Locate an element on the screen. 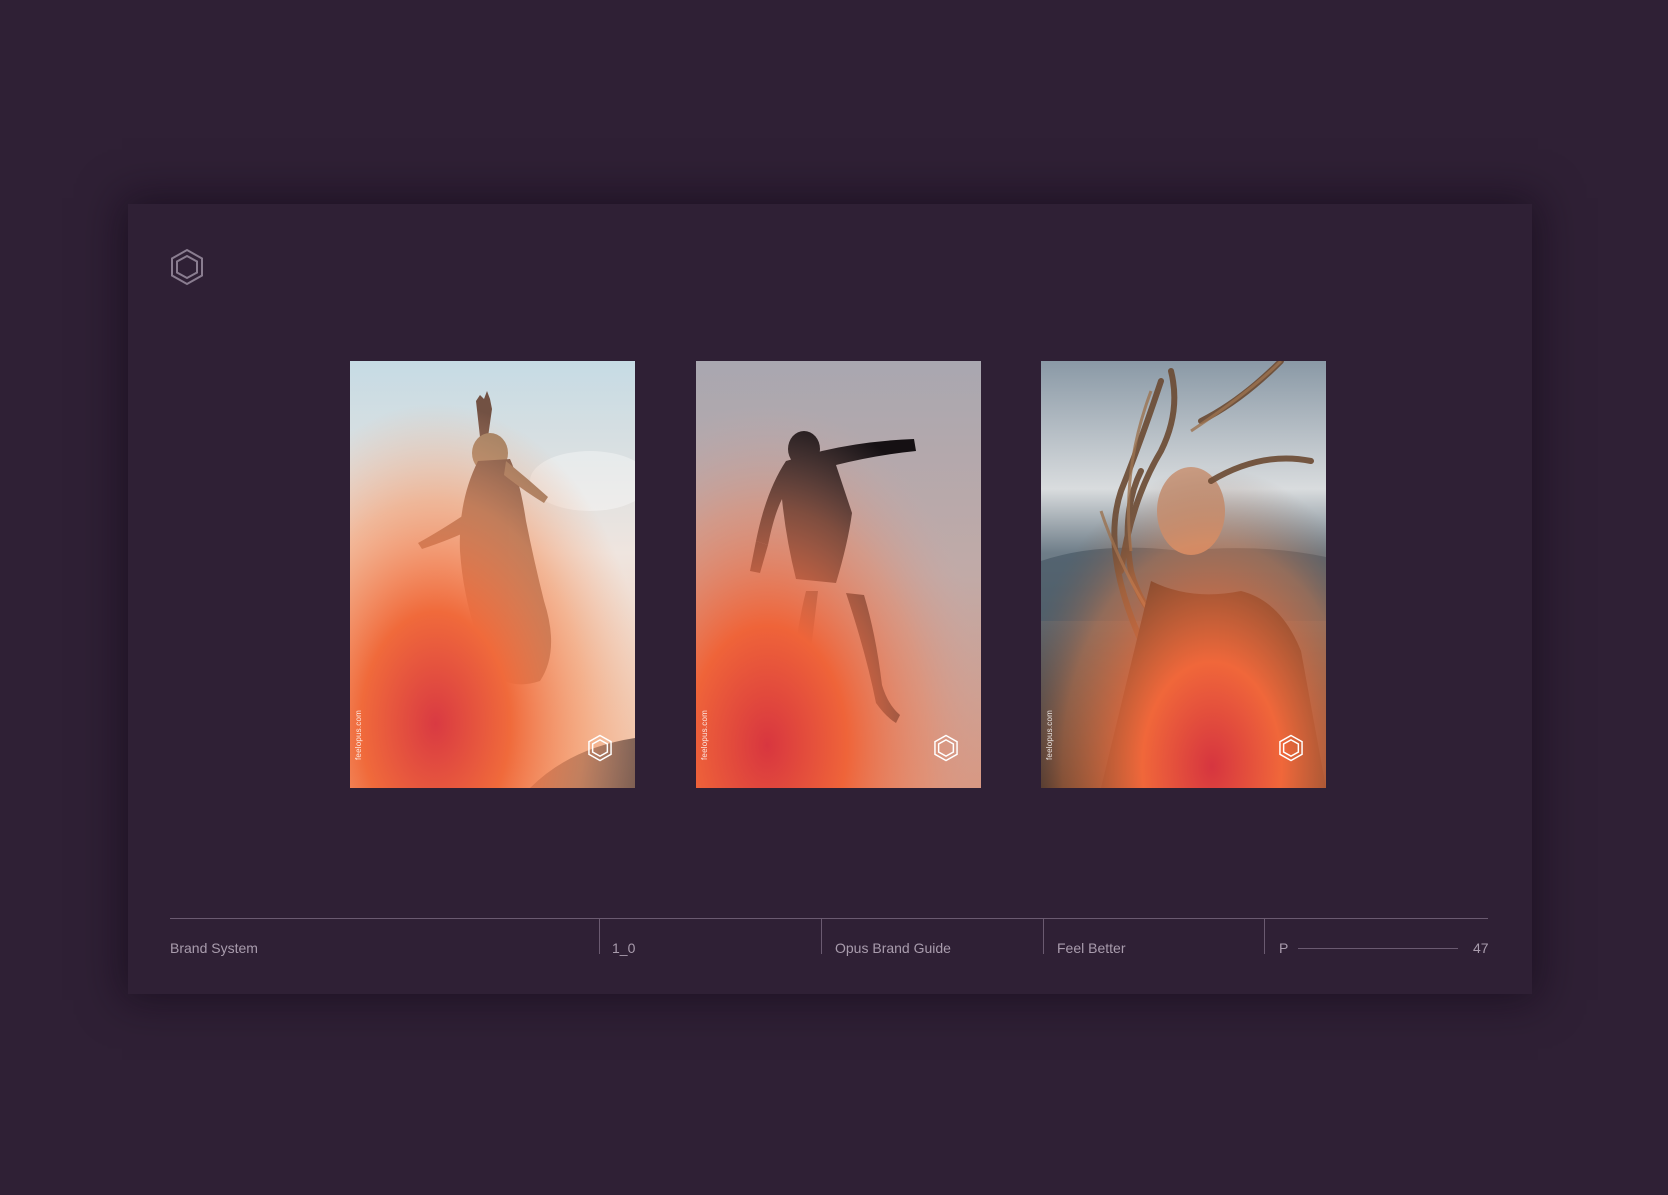  footer-document-title: Opus Brand Guide is located at coordinates (893, 948).